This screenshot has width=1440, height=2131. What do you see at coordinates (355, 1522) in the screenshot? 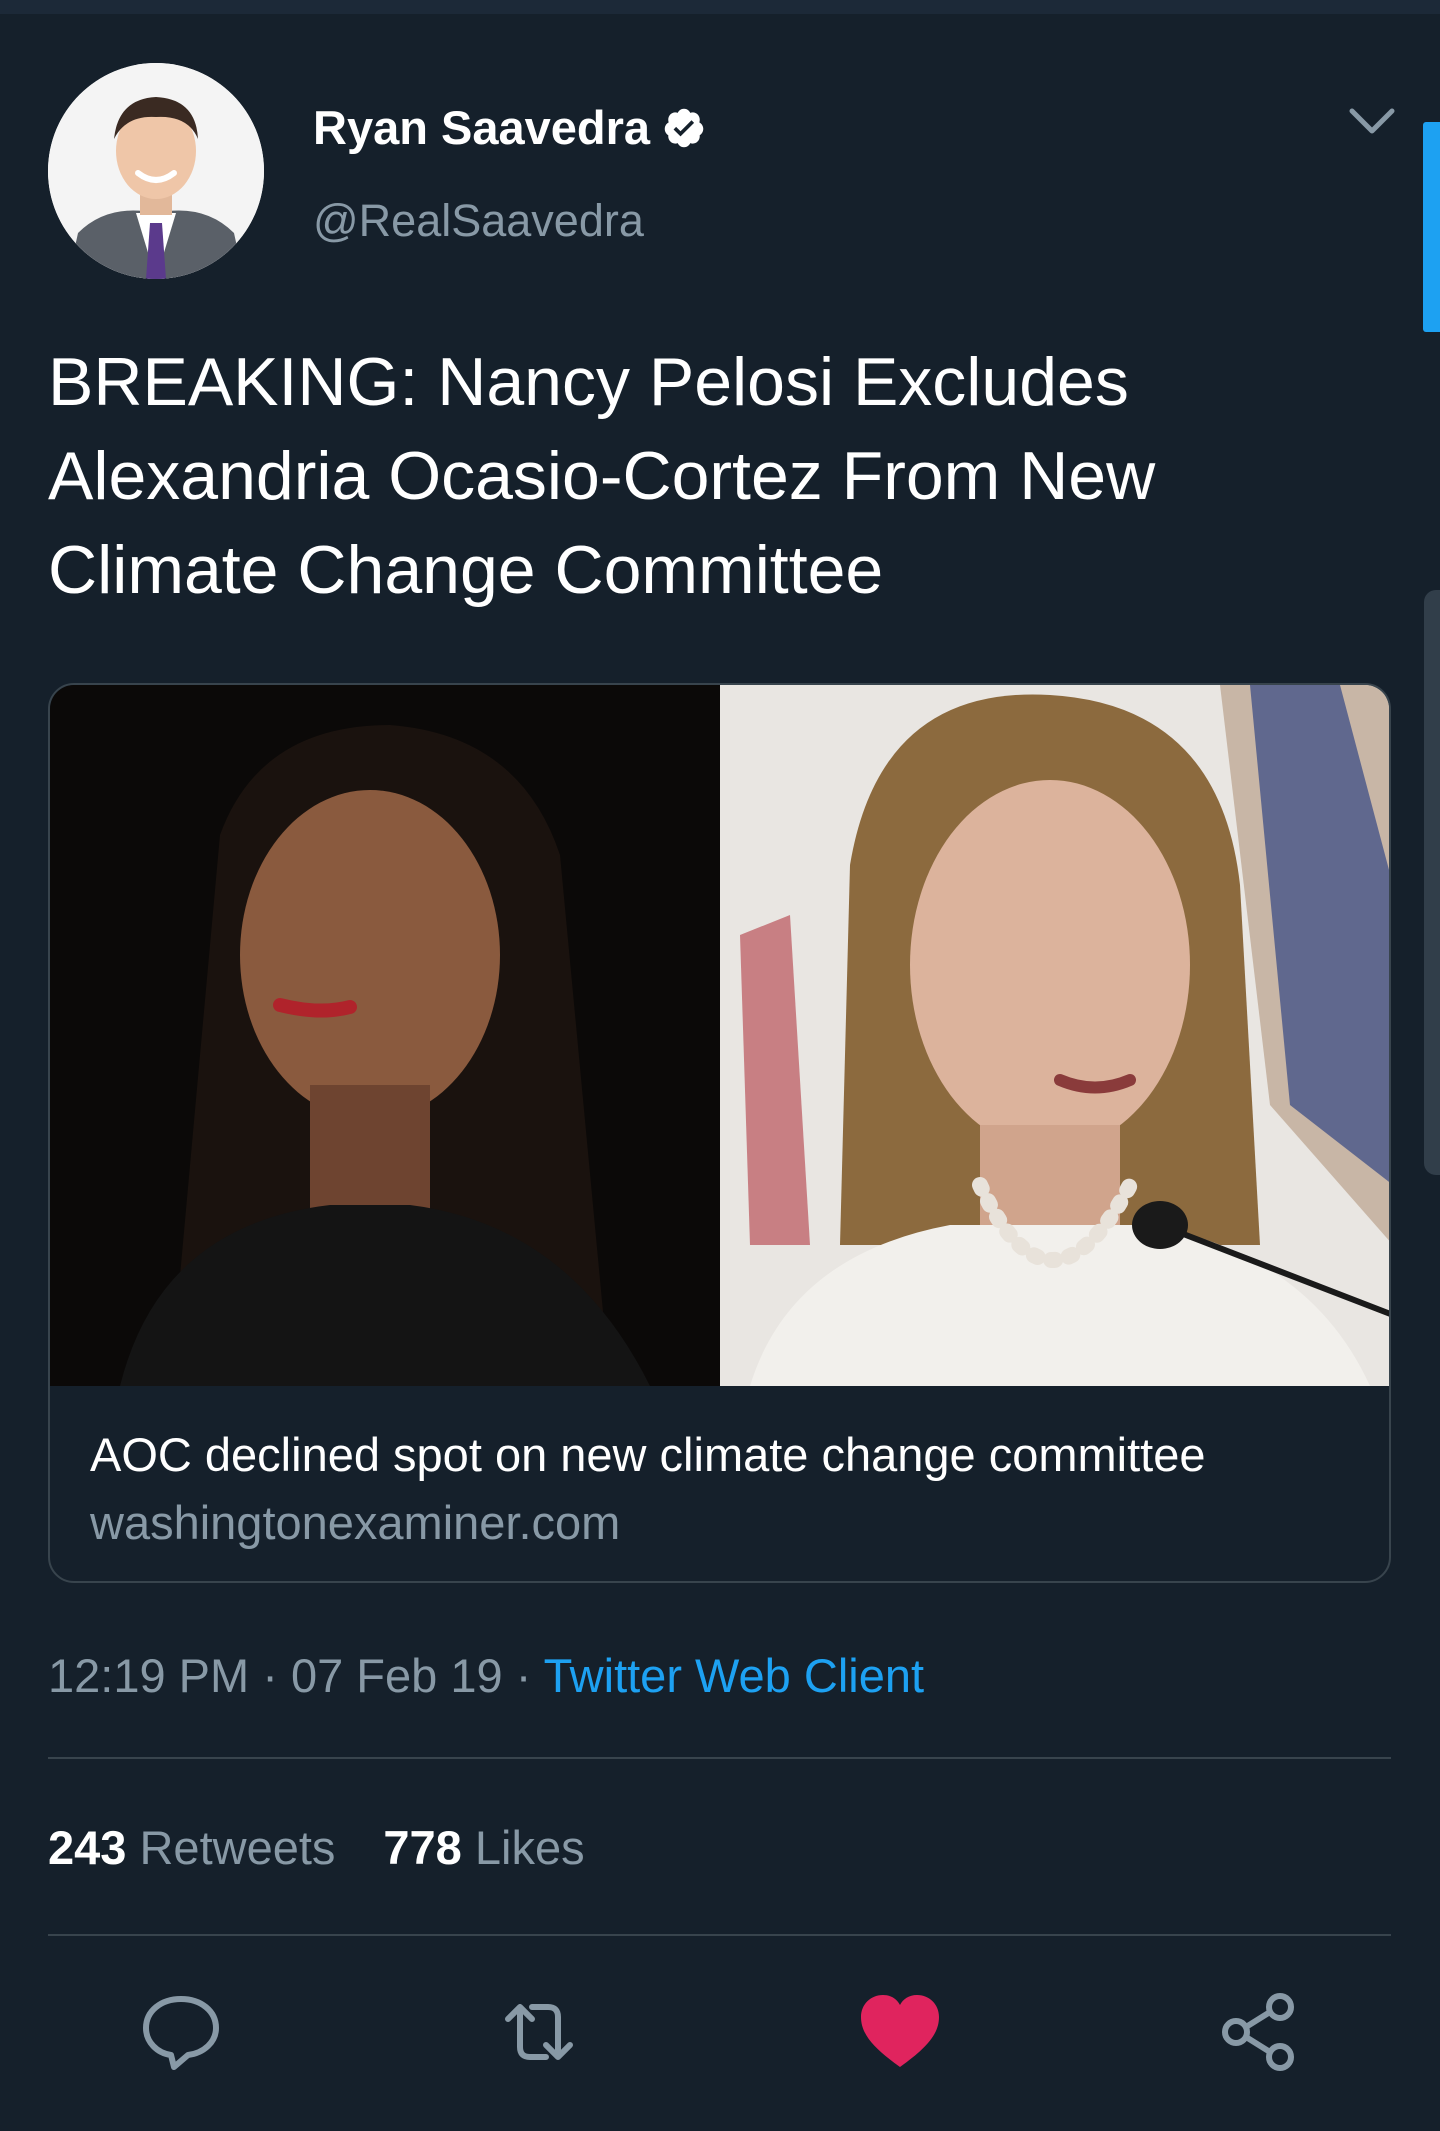
I see `card-domain: washingtonexaminer.com` at bounding box center [355, 1522].